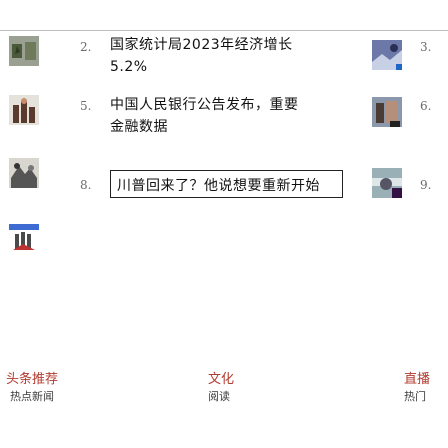  I want to click on rank-number: 6., so click(426, 106).